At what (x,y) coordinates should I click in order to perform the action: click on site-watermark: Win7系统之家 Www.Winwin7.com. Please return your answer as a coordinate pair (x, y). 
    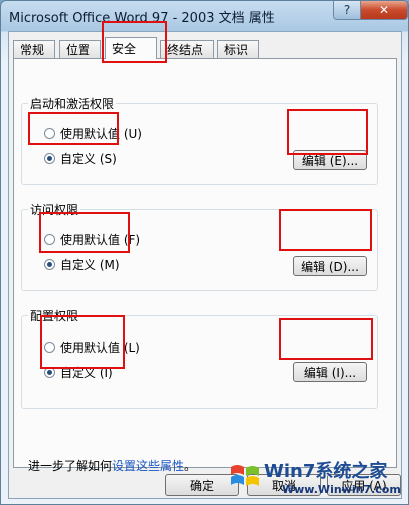
    Looking at the image, I should click on (315, 479).